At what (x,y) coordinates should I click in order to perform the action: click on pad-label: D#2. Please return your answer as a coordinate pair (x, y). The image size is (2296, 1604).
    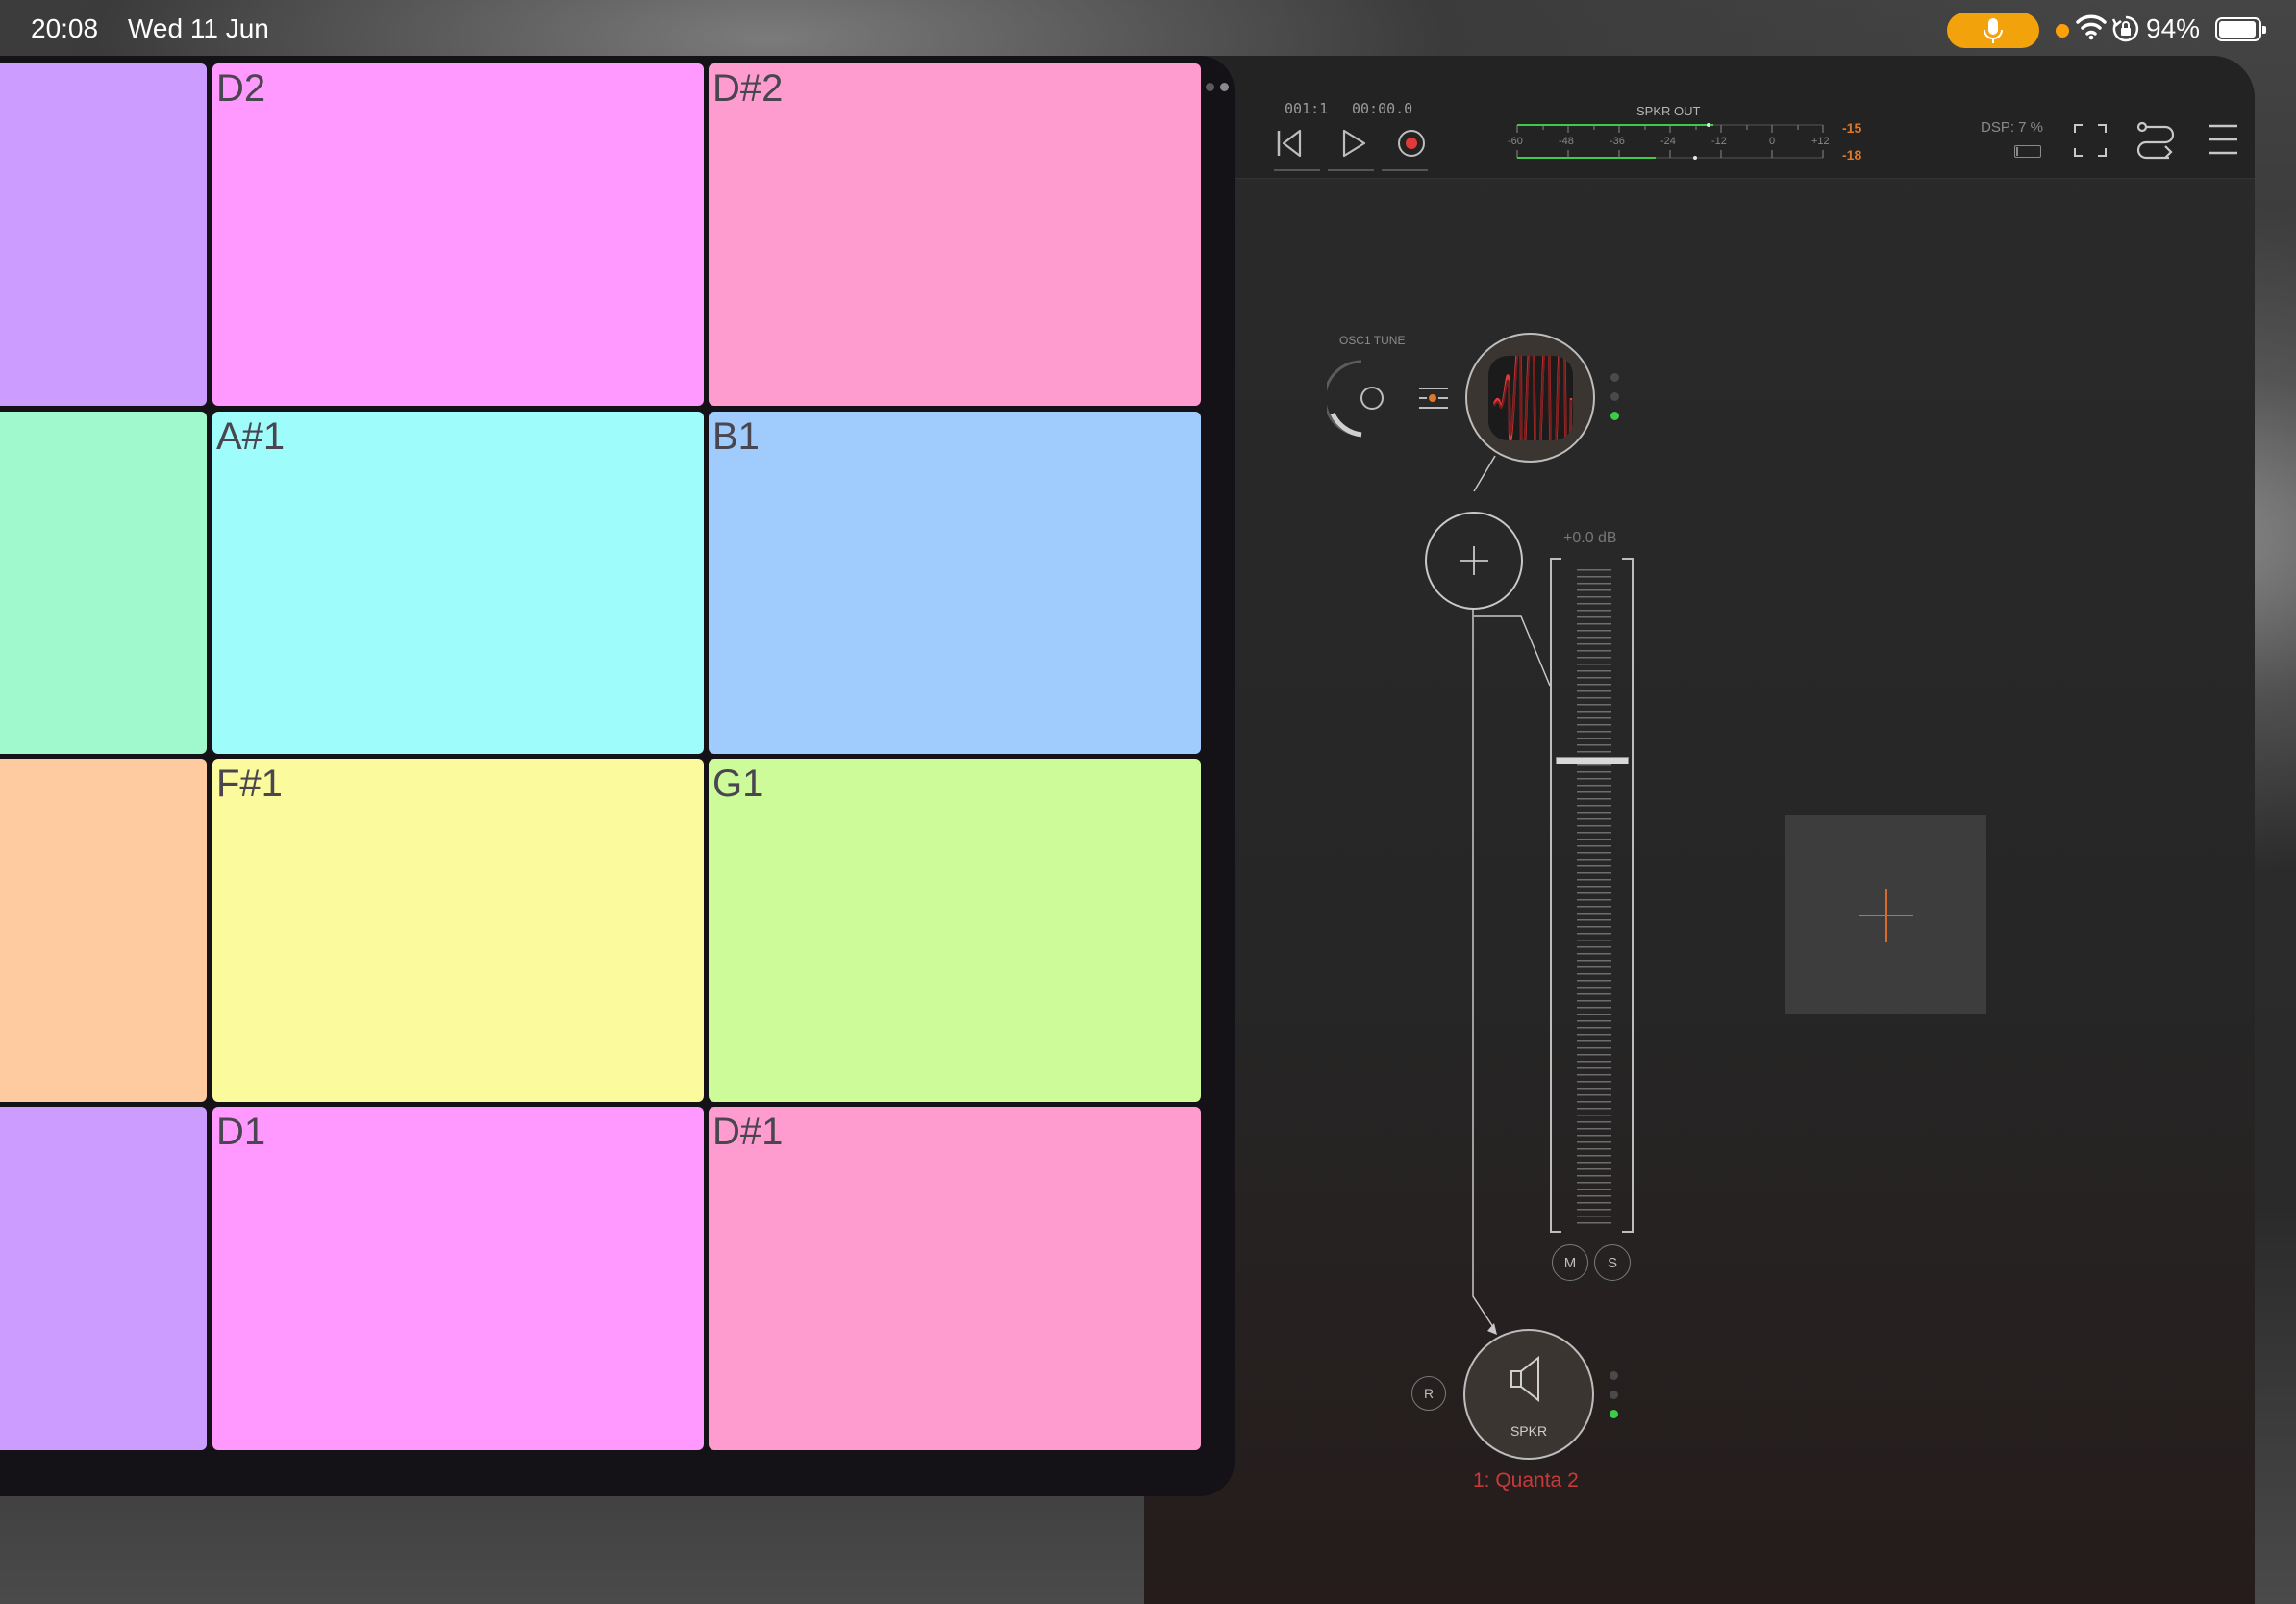
    Looking at the image, I should click on (748, 88).